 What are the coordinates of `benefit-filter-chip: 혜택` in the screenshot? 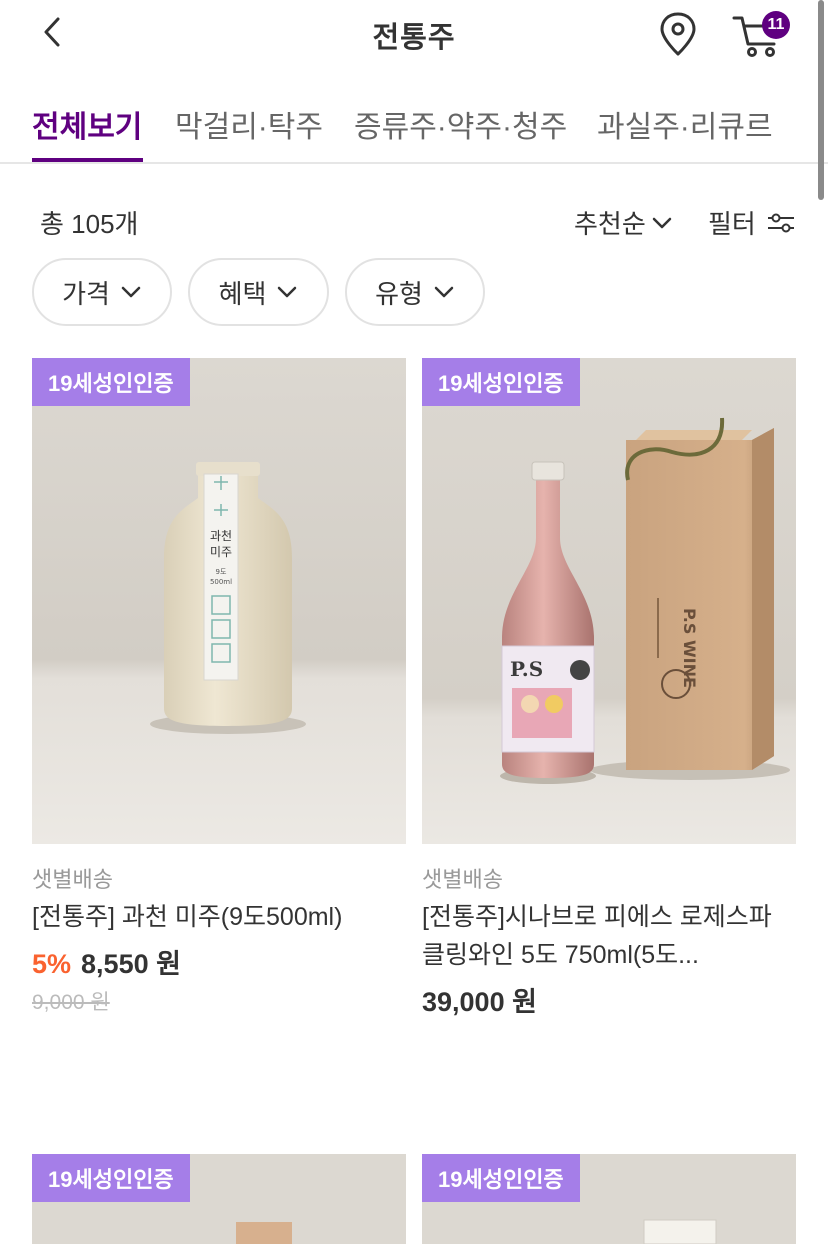 It's located at (258, 292).